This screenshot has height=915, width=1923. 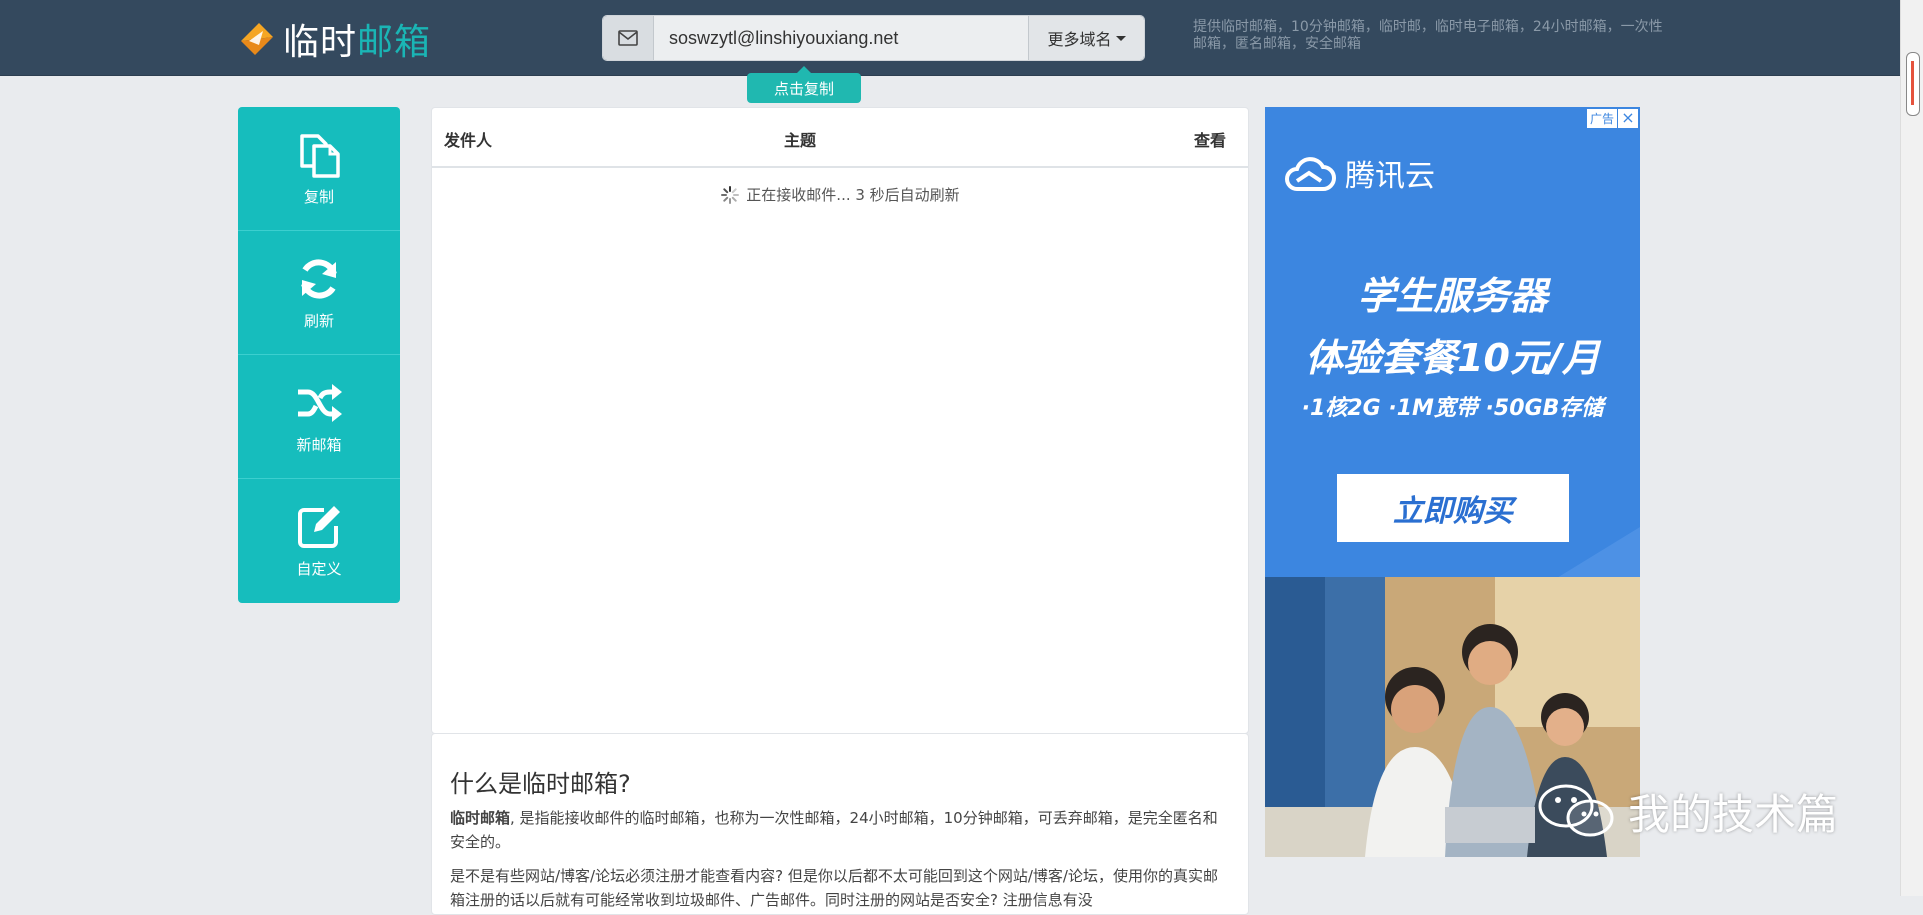 What do you see at coordinates (1628, 118) in the screenshot?
I see `ad-close-button: ×` at bounding box center [1628, 118].